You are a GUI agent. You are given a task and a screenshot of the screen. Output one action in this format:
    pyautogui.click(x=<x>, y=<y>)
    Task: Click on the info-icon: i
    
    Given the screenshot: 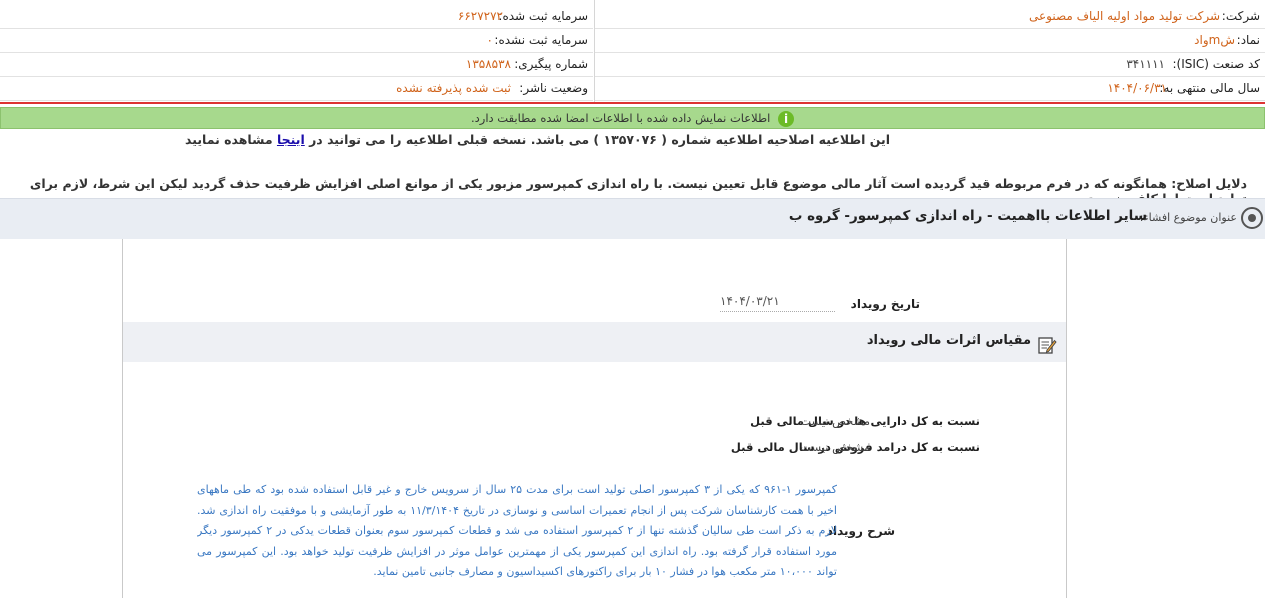 What is the action you would take?
    pyautogui.click(x=786, y=118)
    